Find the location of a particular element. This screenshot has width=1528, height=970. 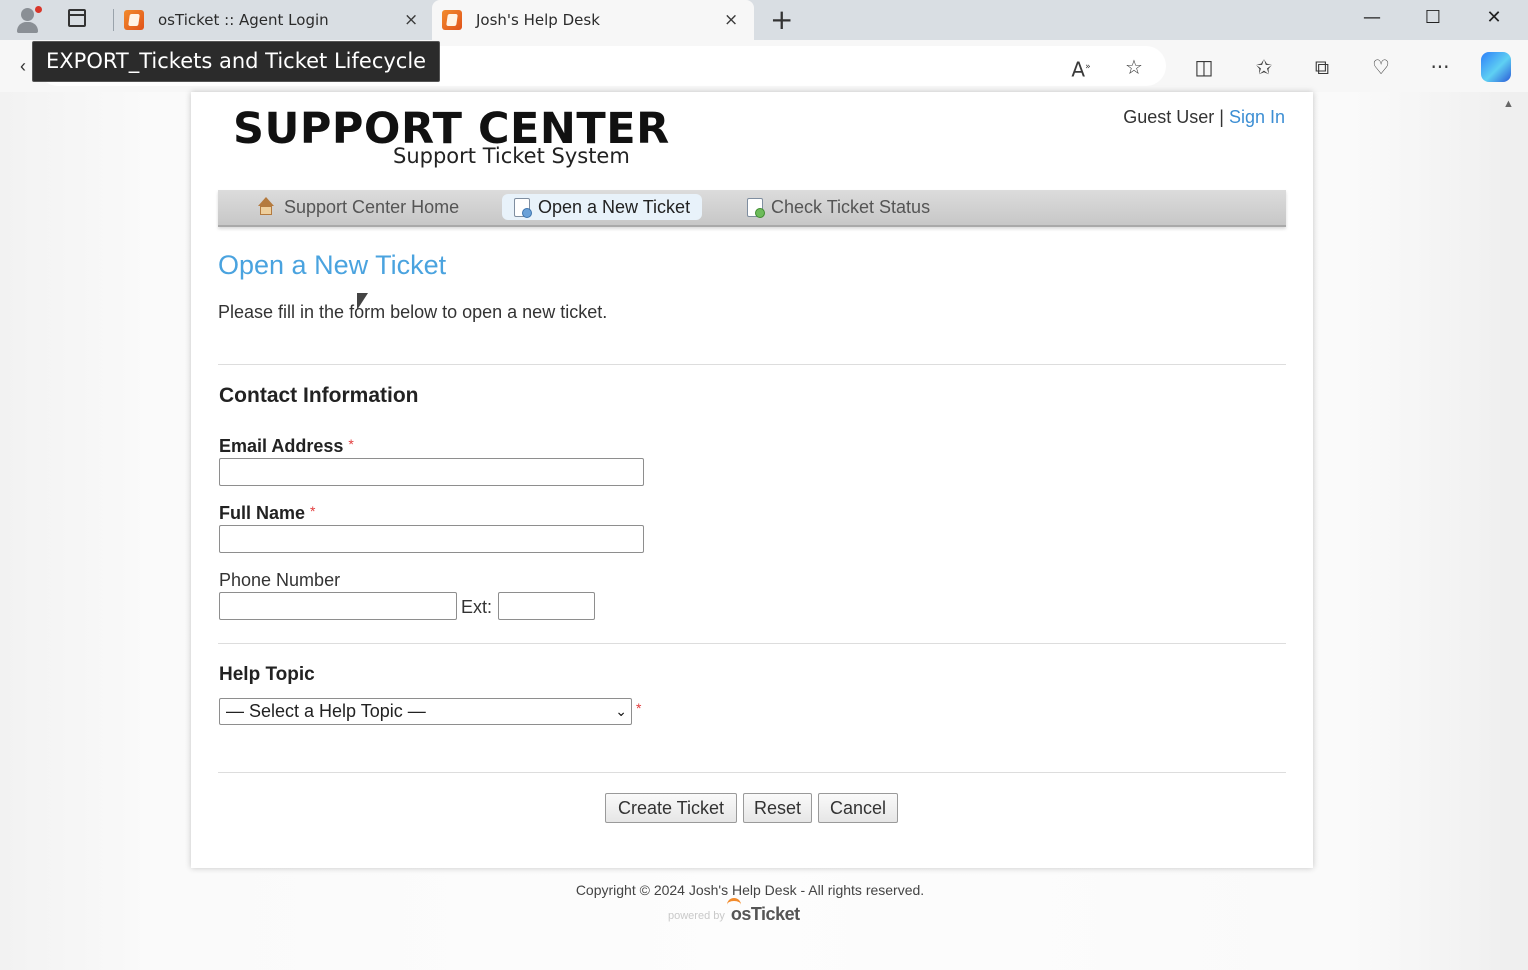

full-name-label-text: Full Name is located at coordinates (262, 513).